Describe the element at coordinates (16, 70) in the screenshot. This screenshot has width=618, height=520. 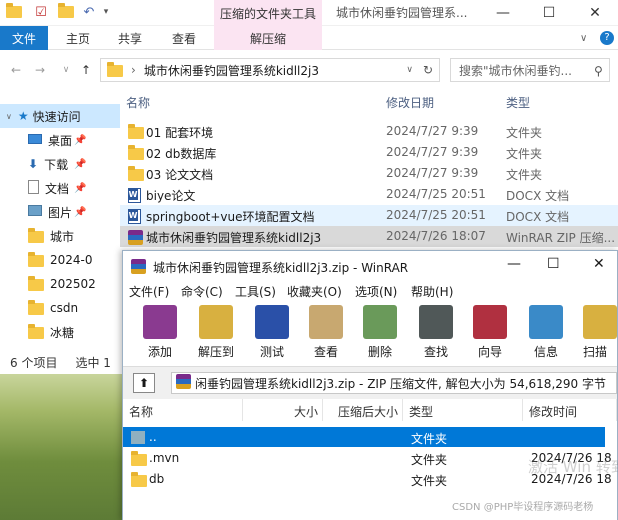
I see `back-arrow-icon: ←` at that location.